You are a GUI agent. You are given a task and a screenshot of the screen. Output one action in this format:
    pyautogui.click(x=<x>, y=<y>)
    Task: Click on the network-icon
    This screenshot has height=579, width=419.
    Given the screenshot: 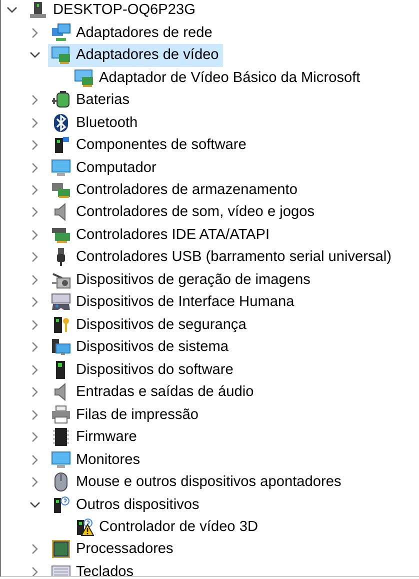 What is the action you would take?
    pyautogui.click(x=61, y=32)
    